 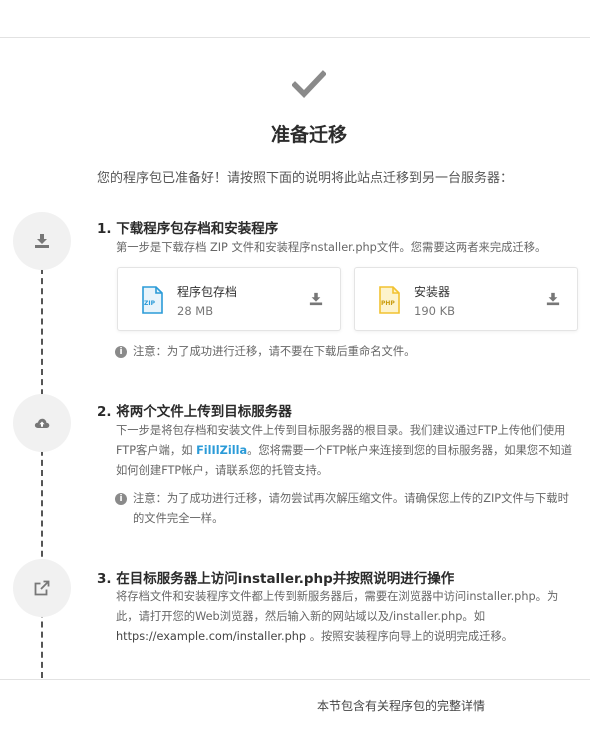 What do you see at coordinates (221, 450) in the screenshot?
I see `filezilla-link: FilIlZilla` at bounding box center [221, 450].